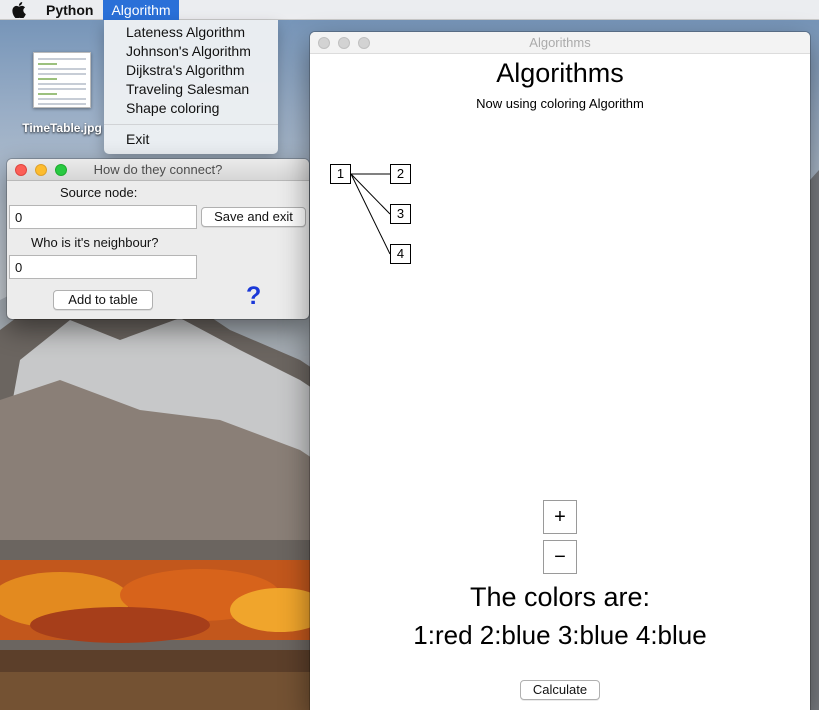  I want to click on graph-node: 4, so click(400, 254).